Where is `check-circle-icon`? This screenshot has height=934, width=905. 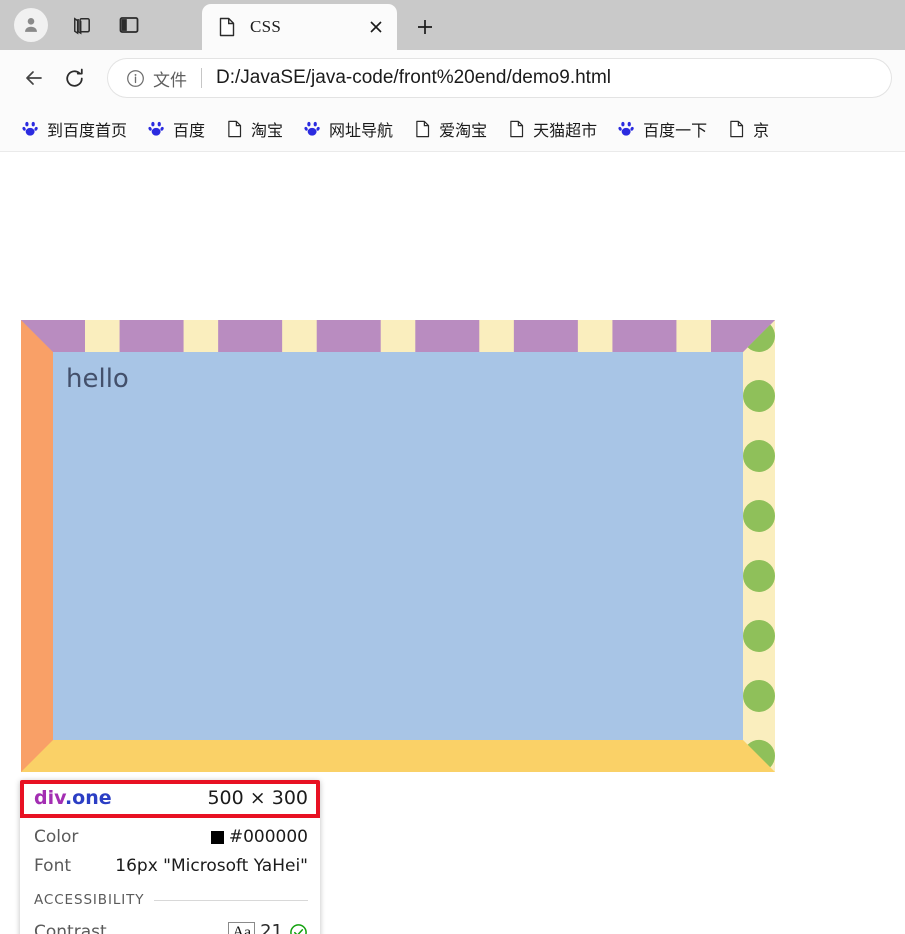
check-circle-icon is located at coordinates (298, 928).